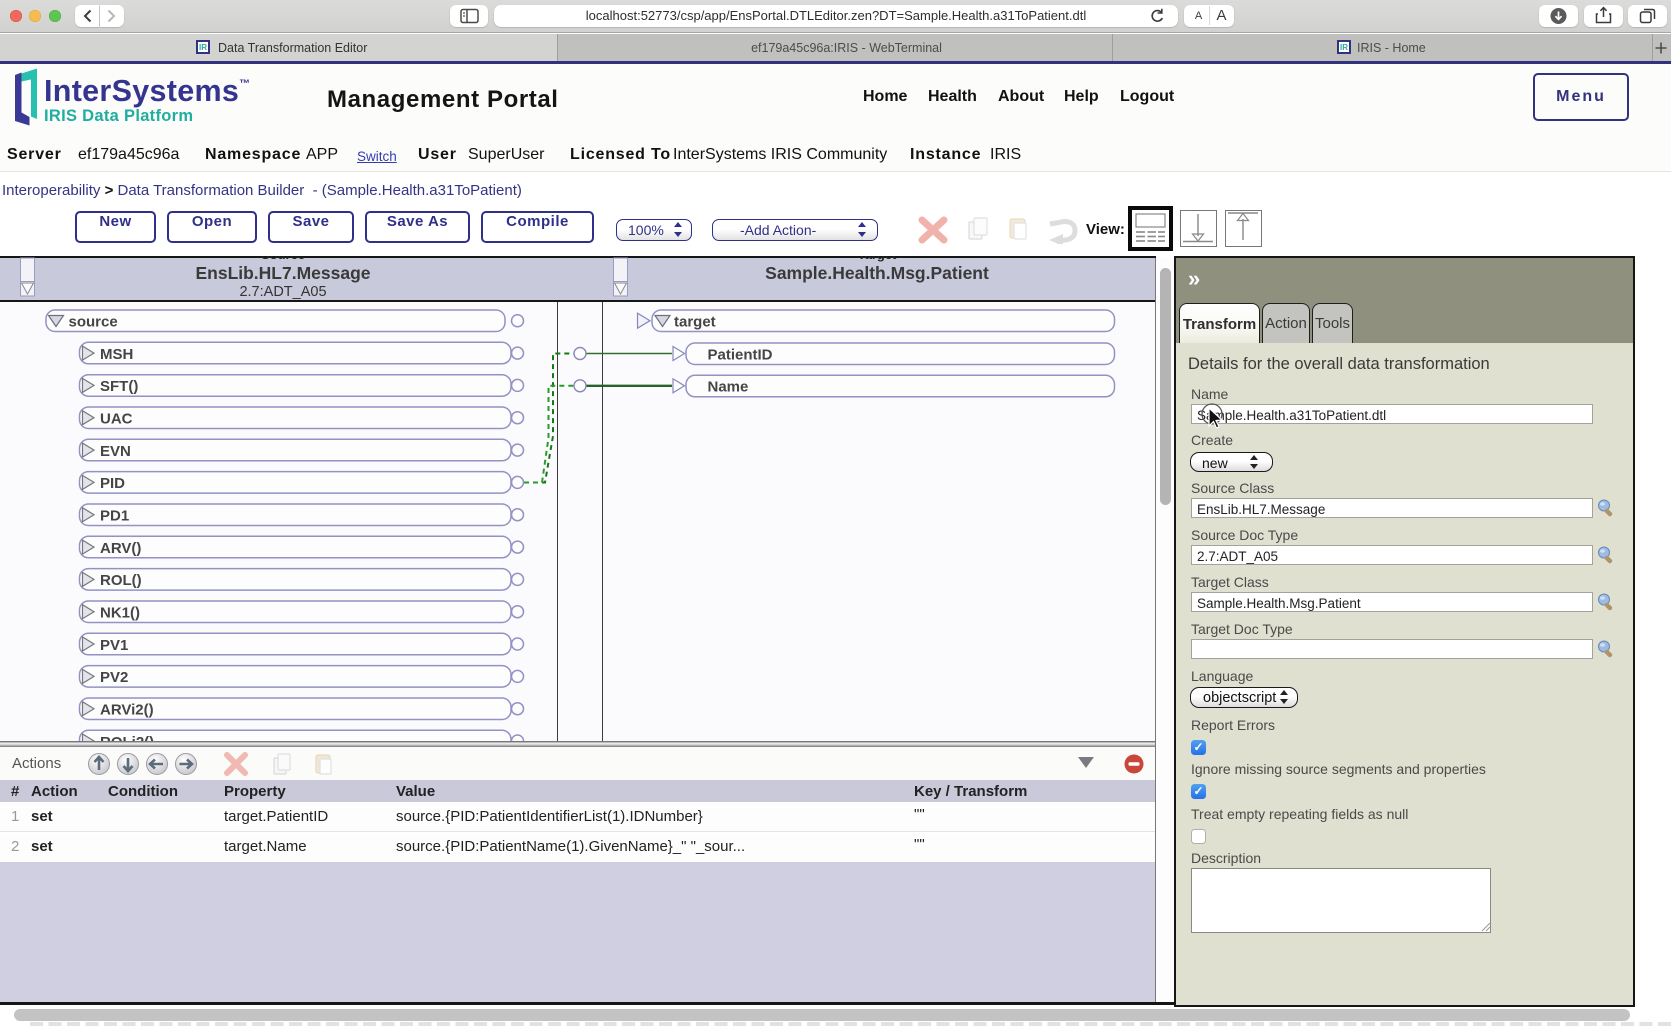  What do you see at coordinates (120, 548) in the screenshot?
I see `svg-text: ARV()` at bounding box center [120, 548].